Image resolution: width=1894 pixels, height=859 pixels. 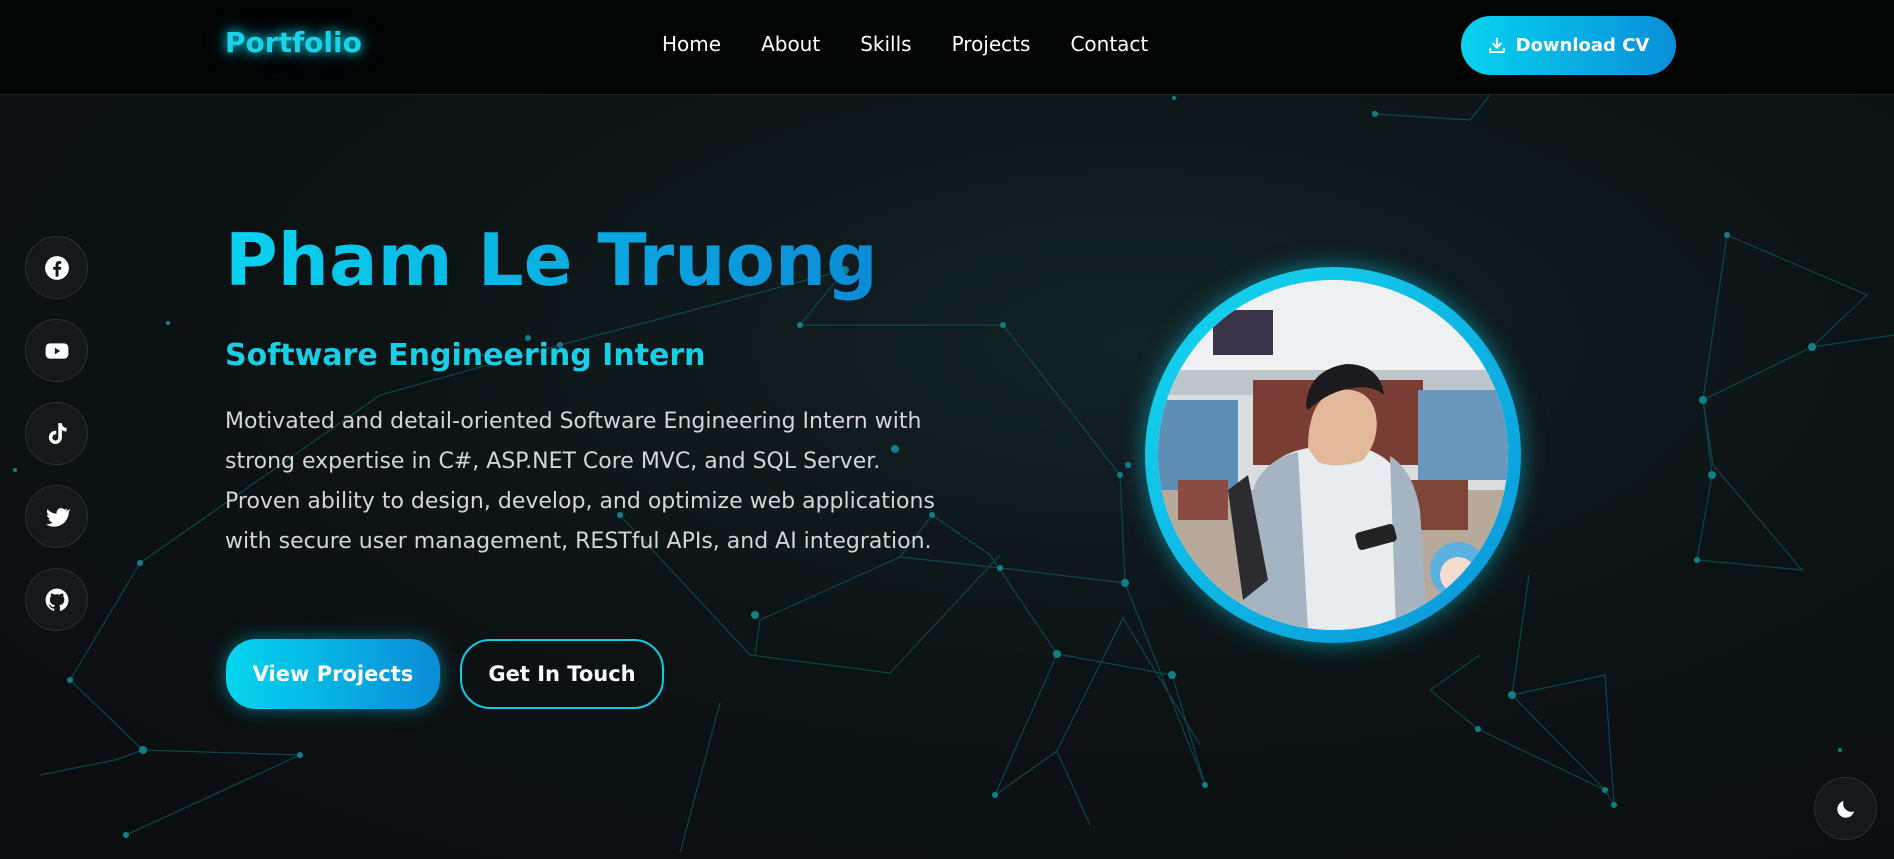 What do you see at coordinates (1582, 45) in the screenshot?
I see `download-cv-label: Download CV` at bounding box center [1582, 45].